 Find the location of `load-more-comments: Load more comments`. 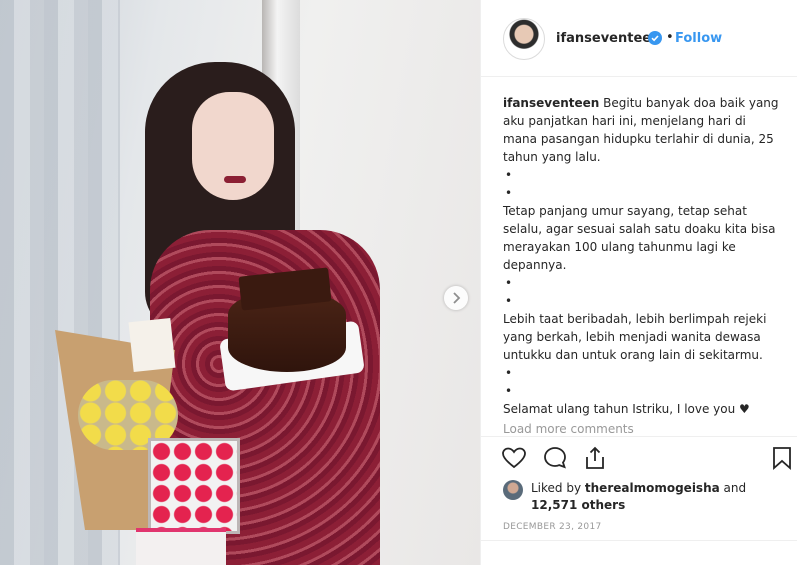

load-more-comments: Load more comments is located at coordinates (568, 429).